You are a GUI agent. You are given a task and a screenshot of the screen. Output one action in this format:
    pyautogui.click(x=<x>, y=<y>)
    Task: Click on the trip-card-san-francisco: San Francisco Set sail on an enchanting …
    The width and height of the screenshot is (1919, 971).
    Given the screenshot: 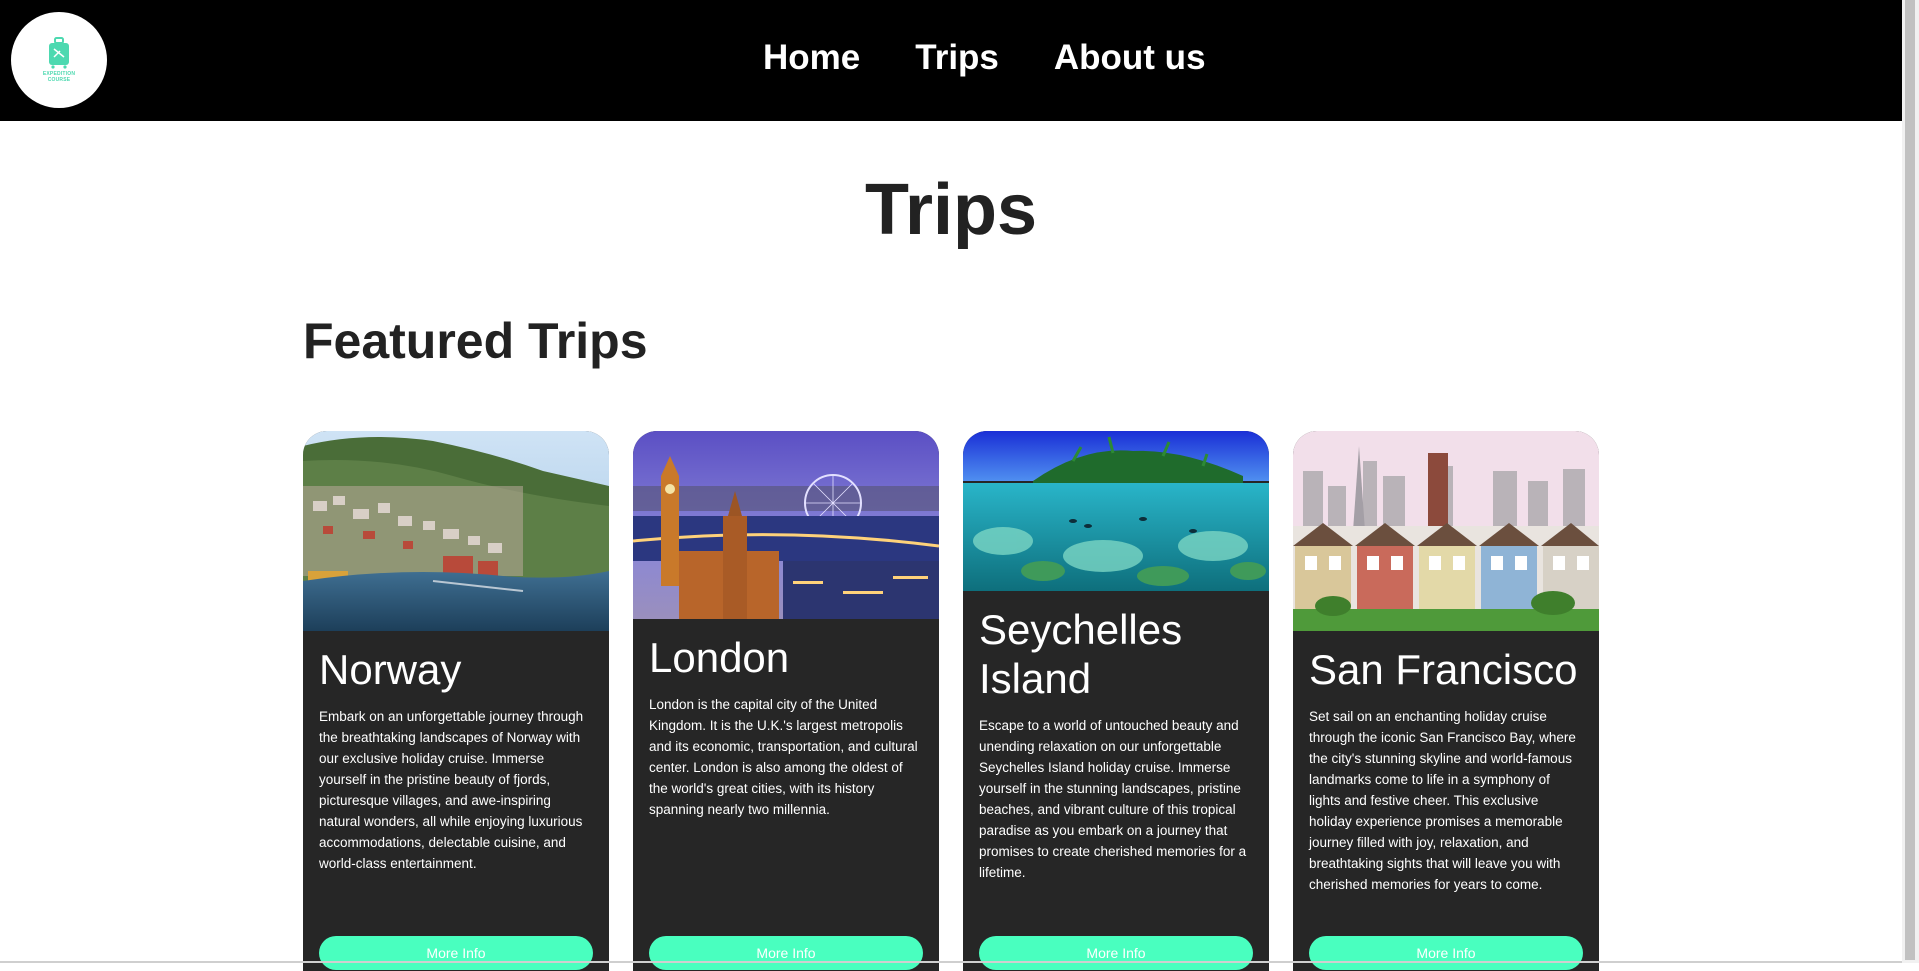 What is the action you would take?
    pyautogui.click(x=1446, y=701)
    